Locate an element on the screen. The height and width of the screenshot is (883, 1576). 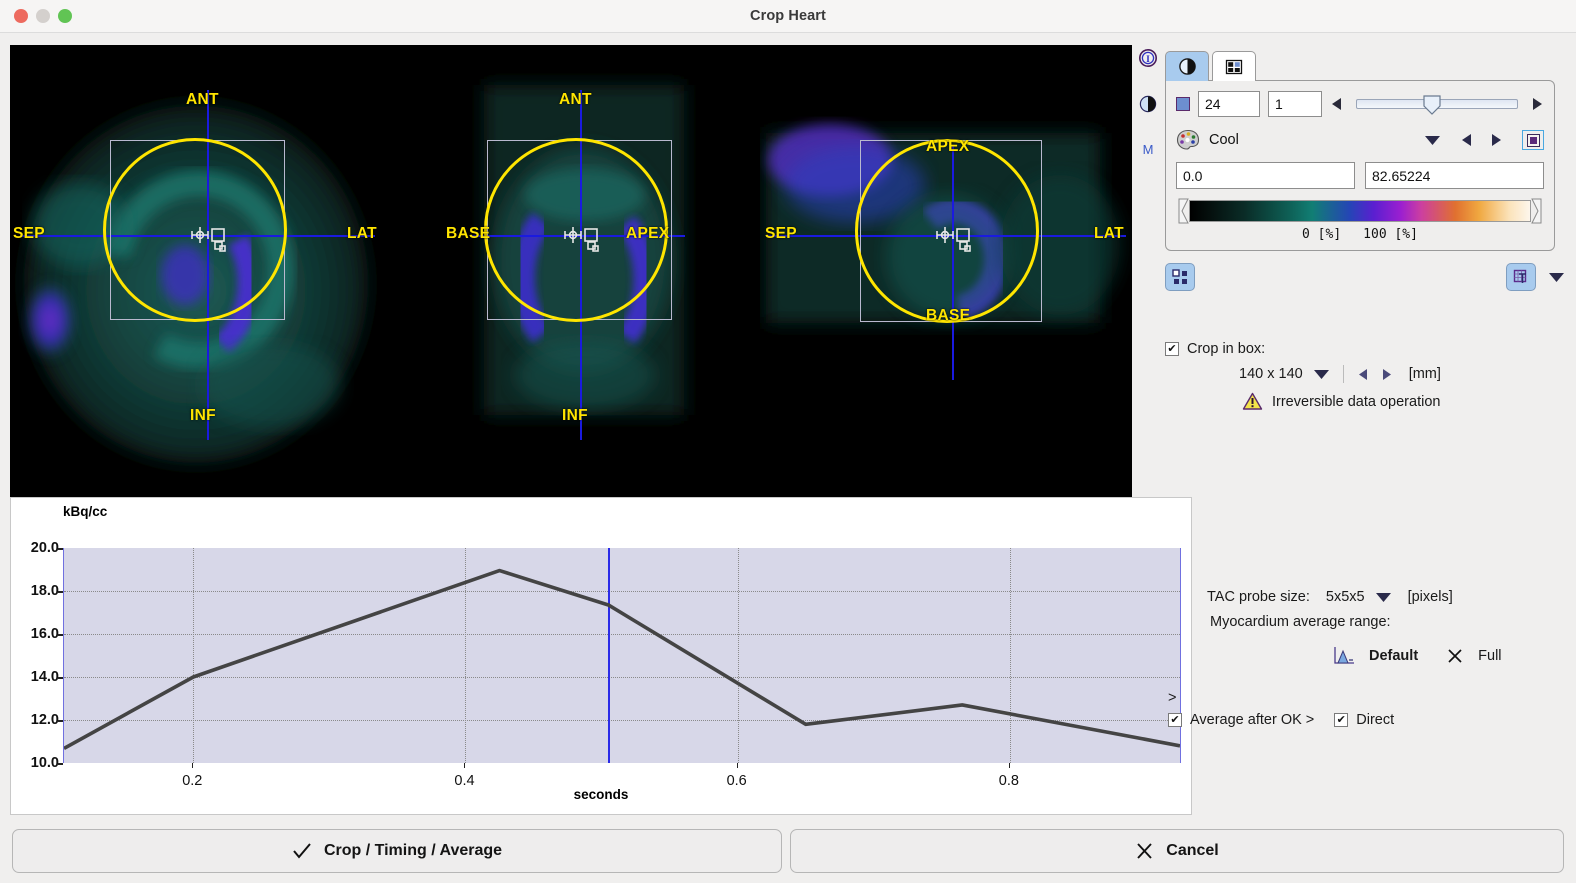
chart-series-layer is located at coordinates (622, 659).